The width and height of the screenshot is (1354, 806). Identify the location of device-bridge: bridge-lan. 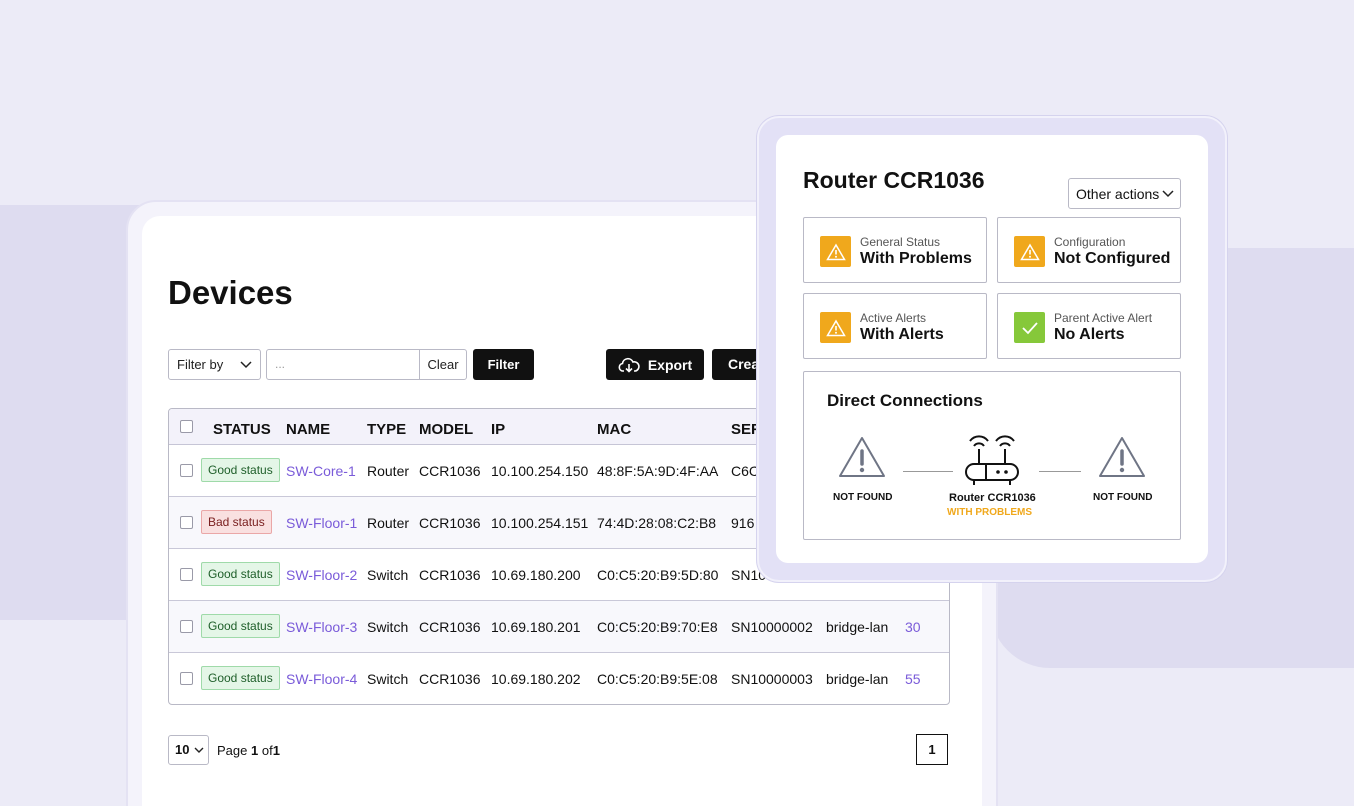
(857, 679).